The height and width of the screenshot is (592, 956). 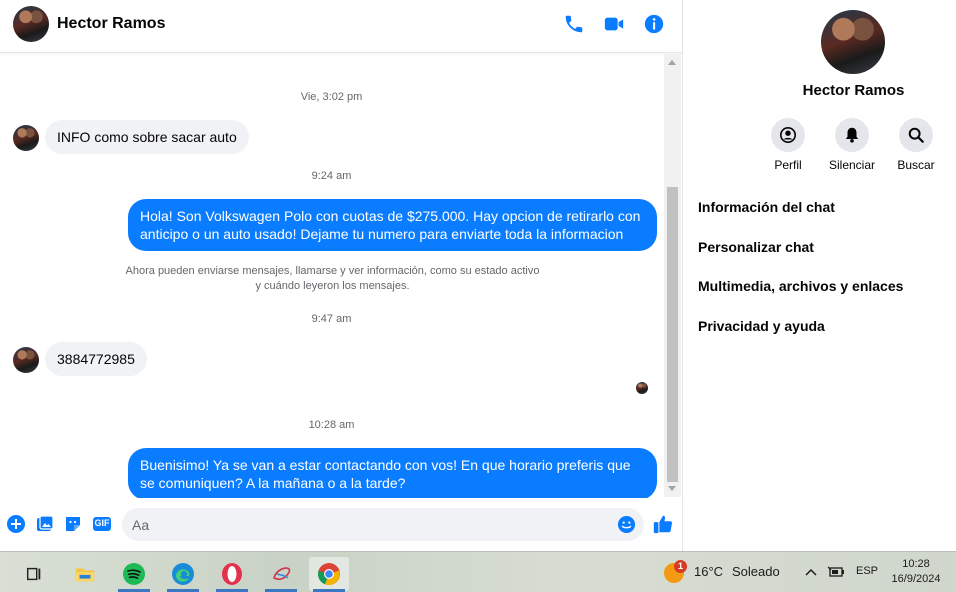 What do you see at coordinates (626, 524) in the screenshot?
I see `emoji-icon` at bounding box center [626, 524].